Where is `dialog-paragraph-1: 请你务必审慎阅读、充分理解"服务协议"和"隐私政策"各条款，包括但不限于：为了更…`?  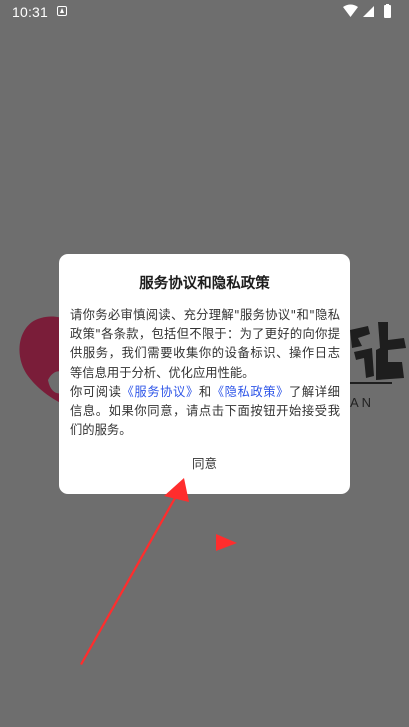
dialog-paragraph-1: 请你务必审慎阅读、充分理解"服务协议"和"隐私政策"各条款，包括但不限于：为了更… is located at coordinates (205, 344).